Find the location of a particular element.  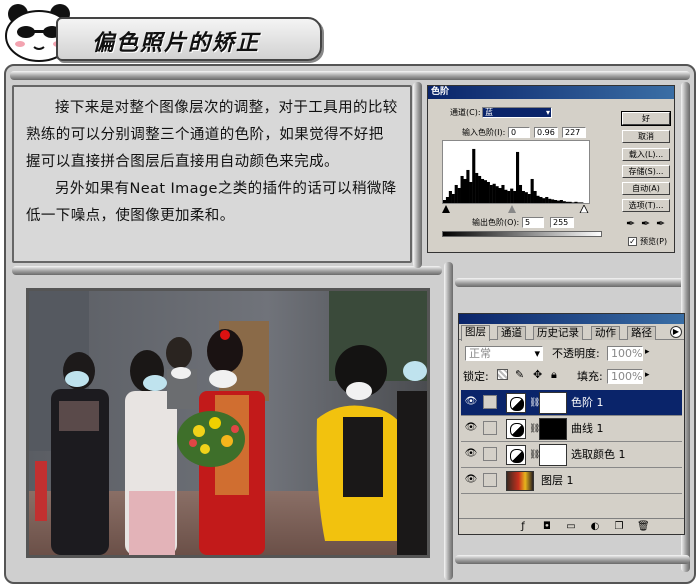

new-layer-icon: ❐ is located at coordinates (619, 527).